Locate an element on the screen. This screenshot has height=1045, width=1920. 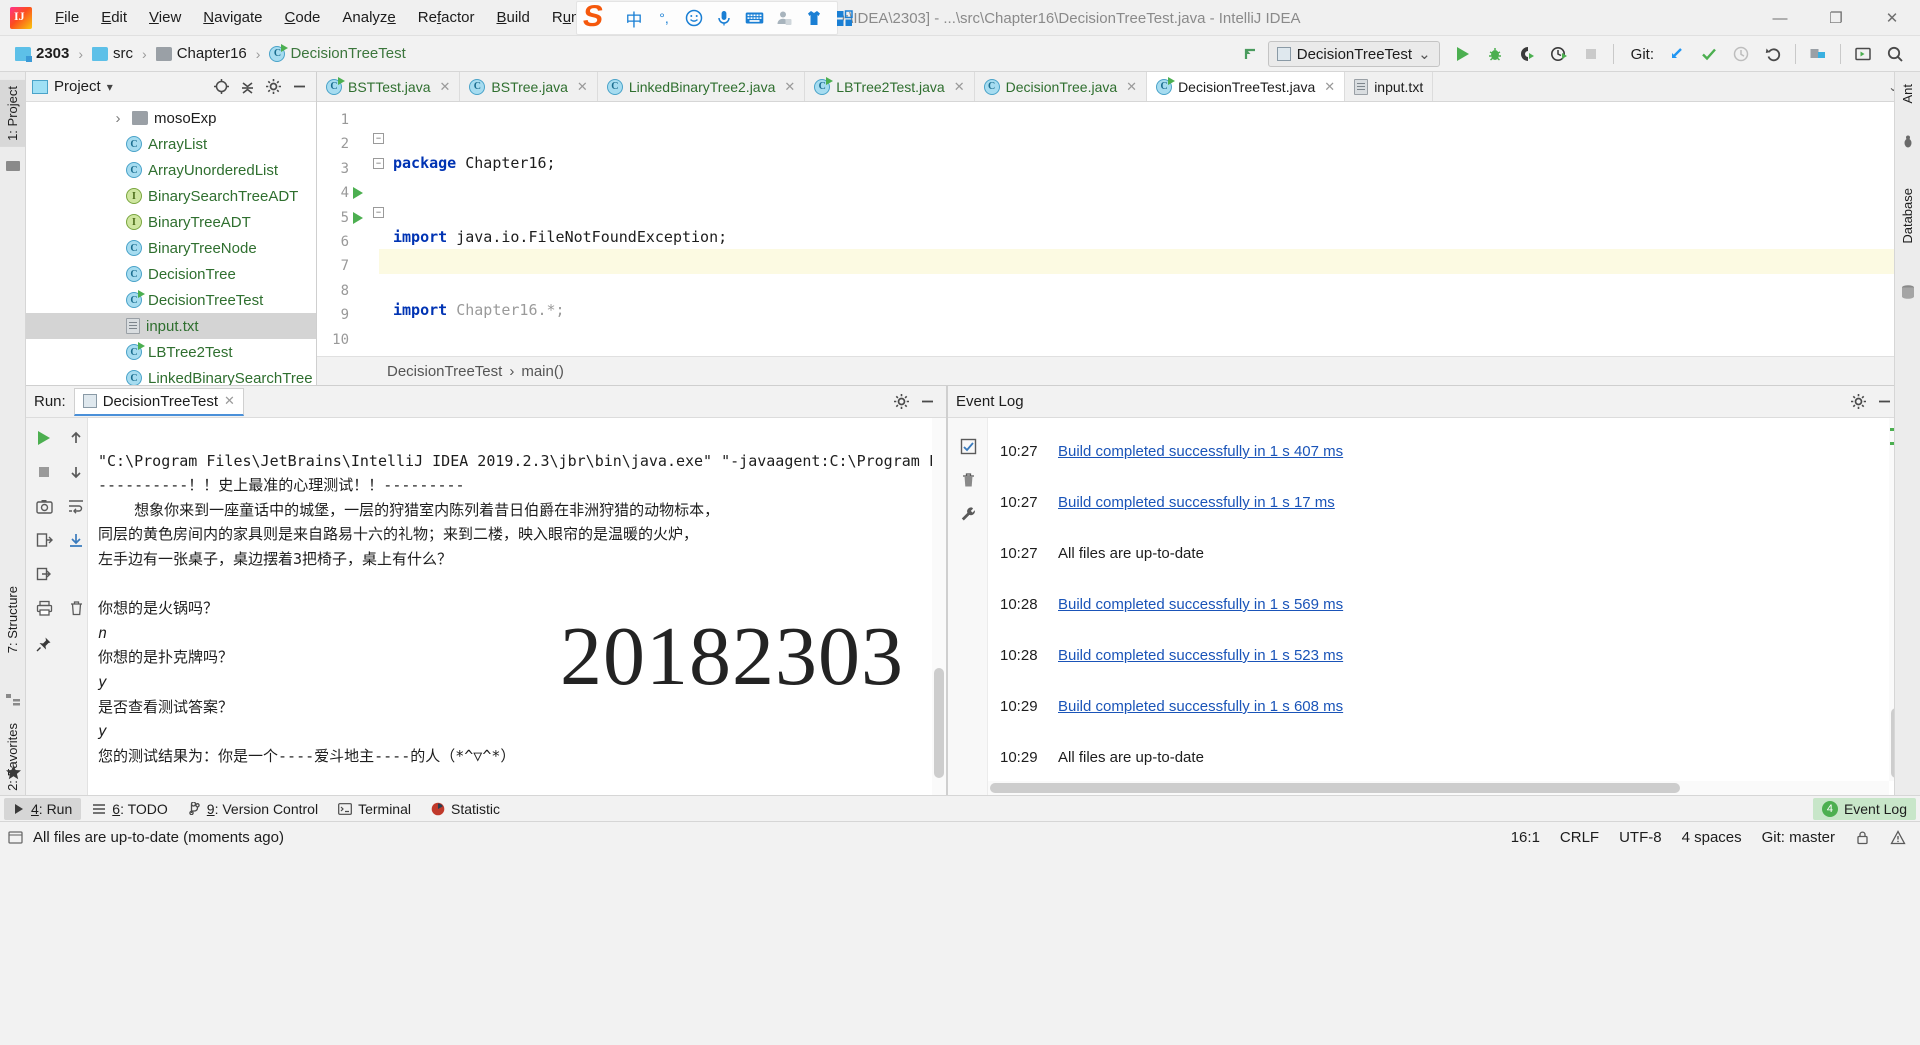
editor-tab-bstree: C BSTree.java ✕ is located at coordinates (529, 86).